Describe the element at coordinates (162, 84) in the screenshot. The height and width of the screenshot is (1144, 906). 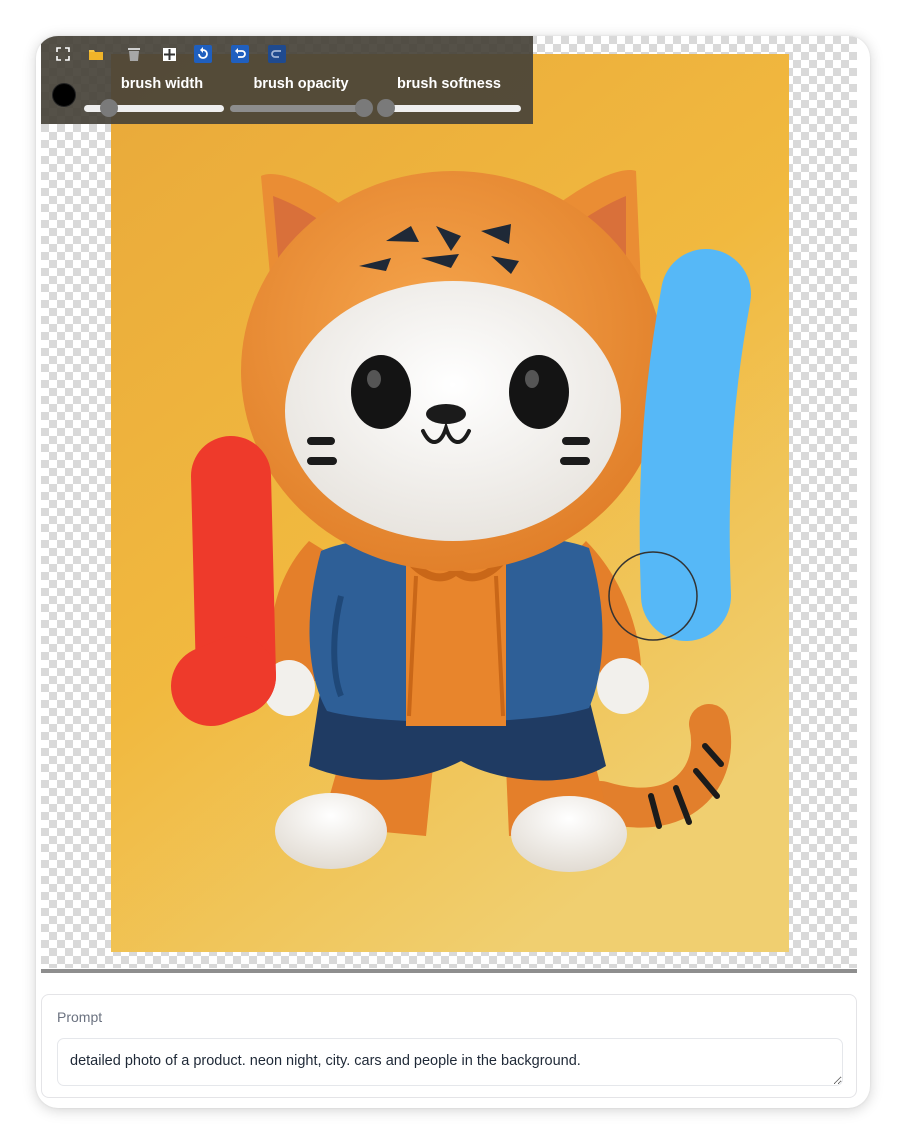
I see `brush-width-label: brush width` at that location.